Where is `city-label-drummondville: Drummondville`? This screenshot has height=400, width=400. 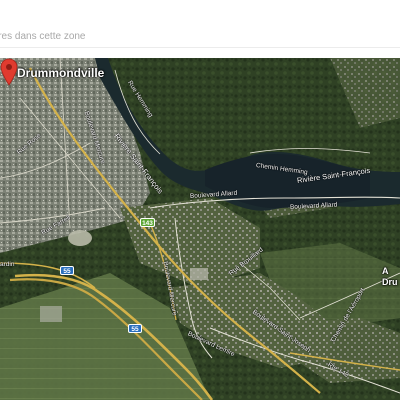 city-label-drummondville: Drummondville is located at coordinates (61, 73).